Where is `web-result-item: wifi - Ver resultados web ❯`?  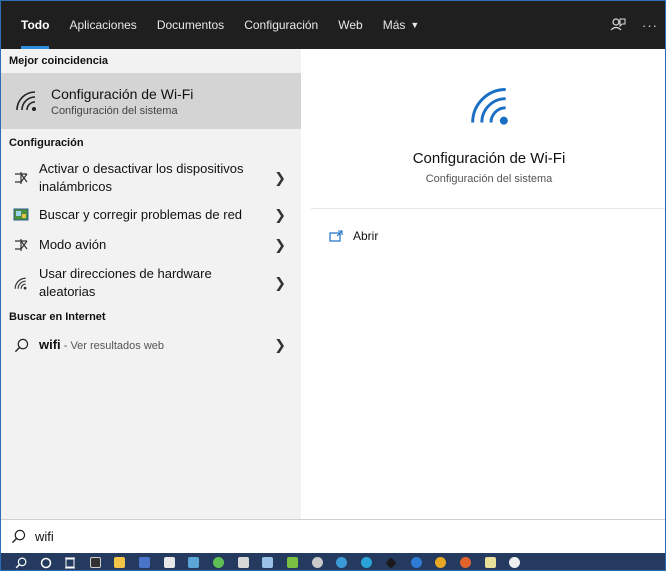 web-result-item: wifi - Ver resultados web ❯ is located at coordinates (151, 345).